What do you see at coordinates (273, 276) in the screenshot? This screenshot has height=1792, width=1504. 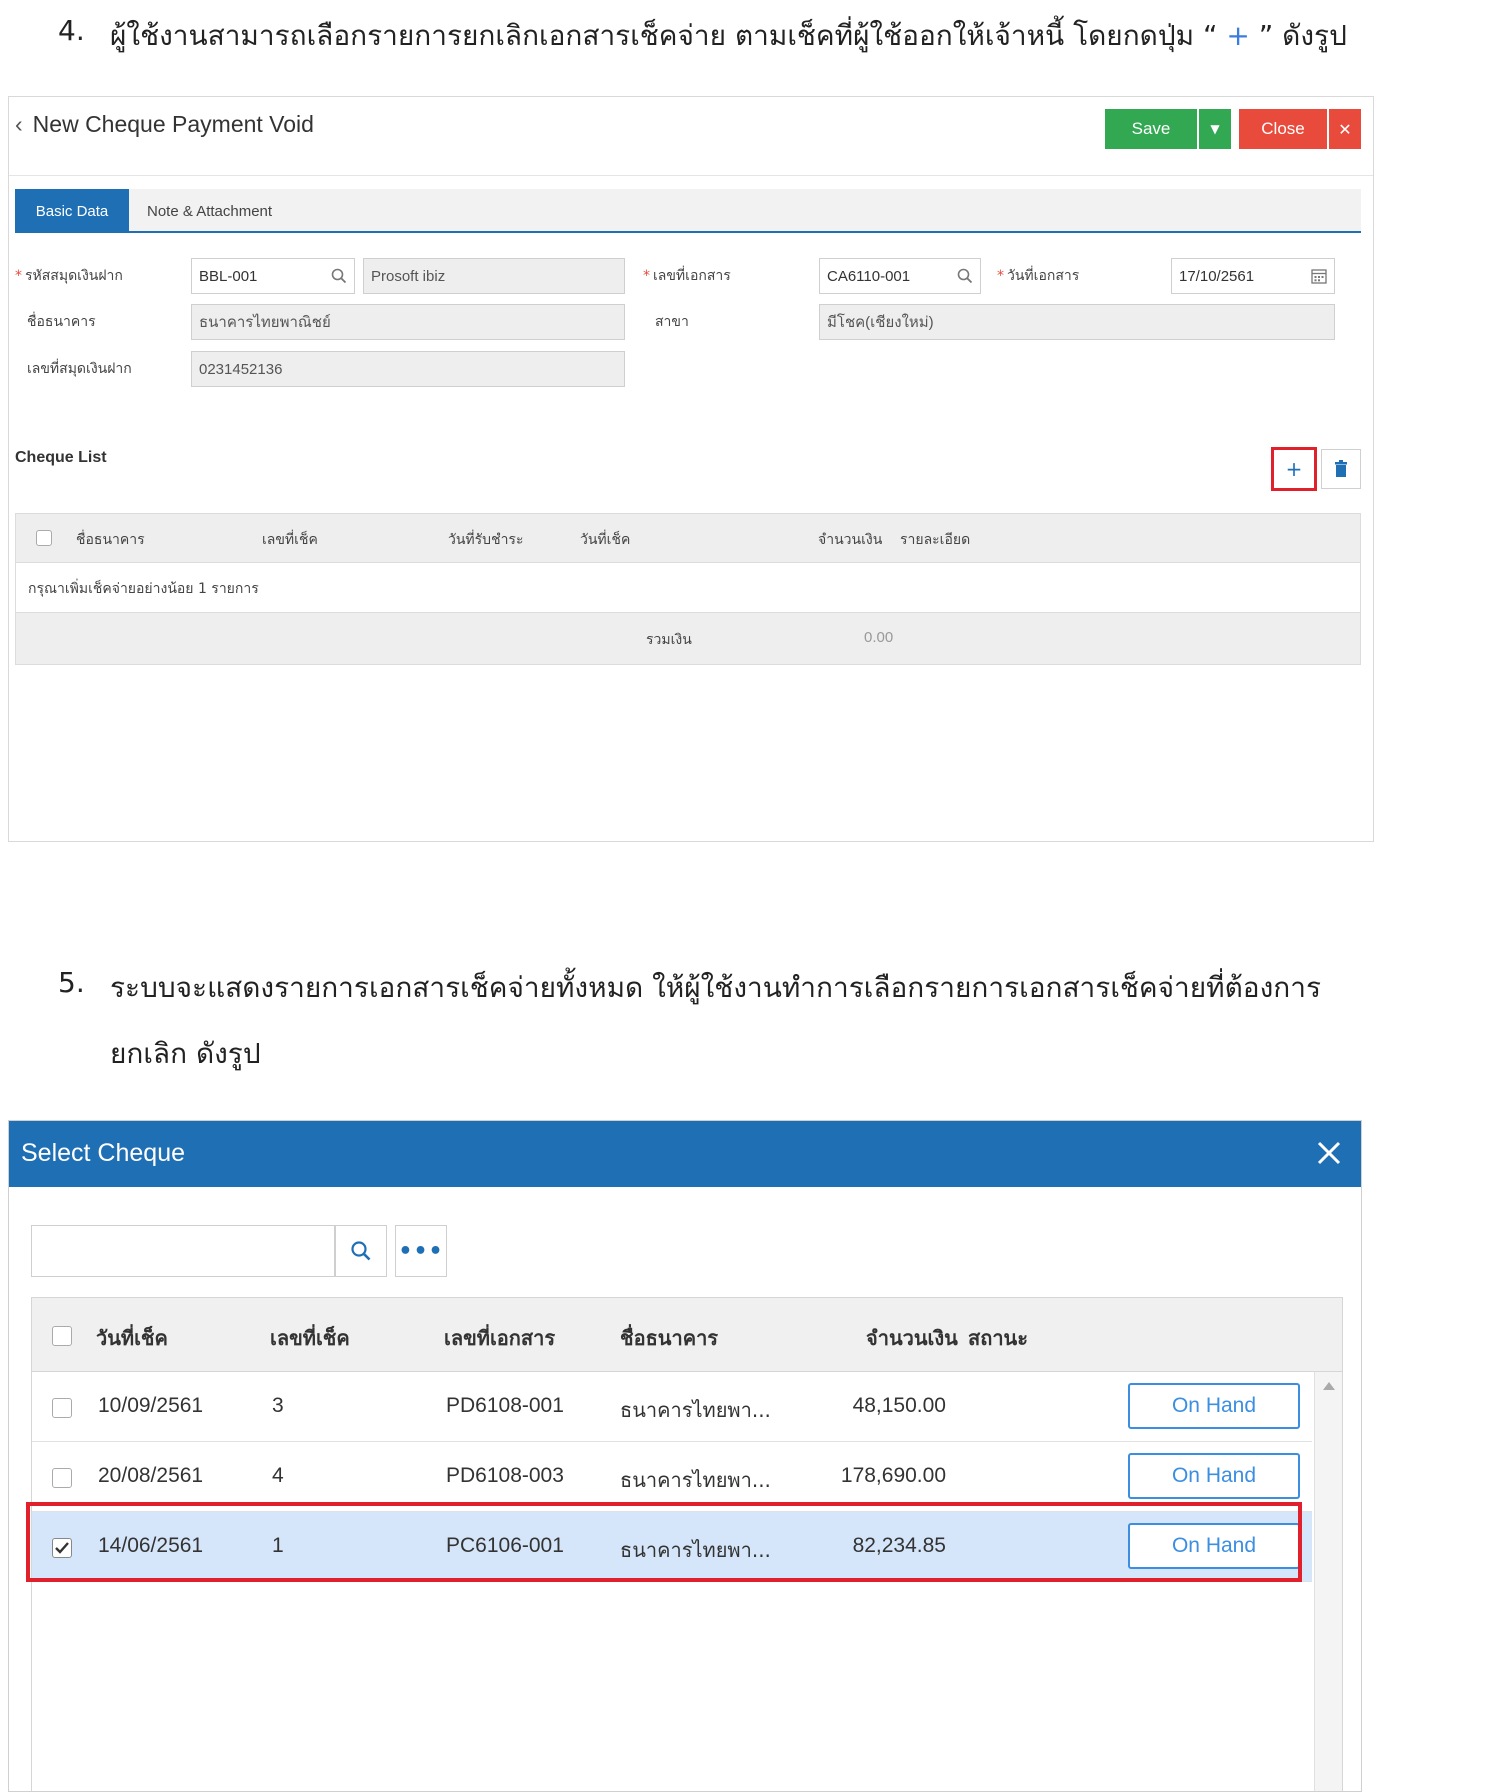 I see `passbook-code-input: BBL-001` at bounding box center [273, 276].